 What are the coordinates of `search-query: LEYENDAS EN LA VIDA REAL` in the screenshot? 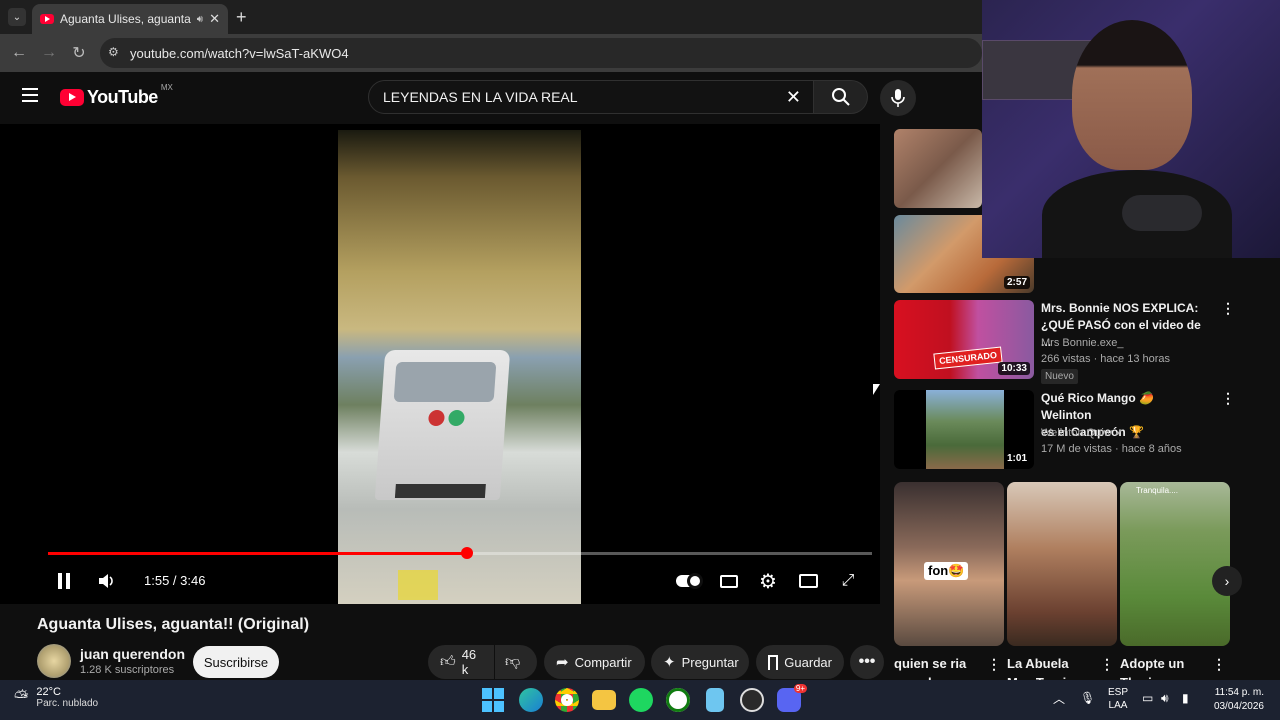 It's located at (480, 97).